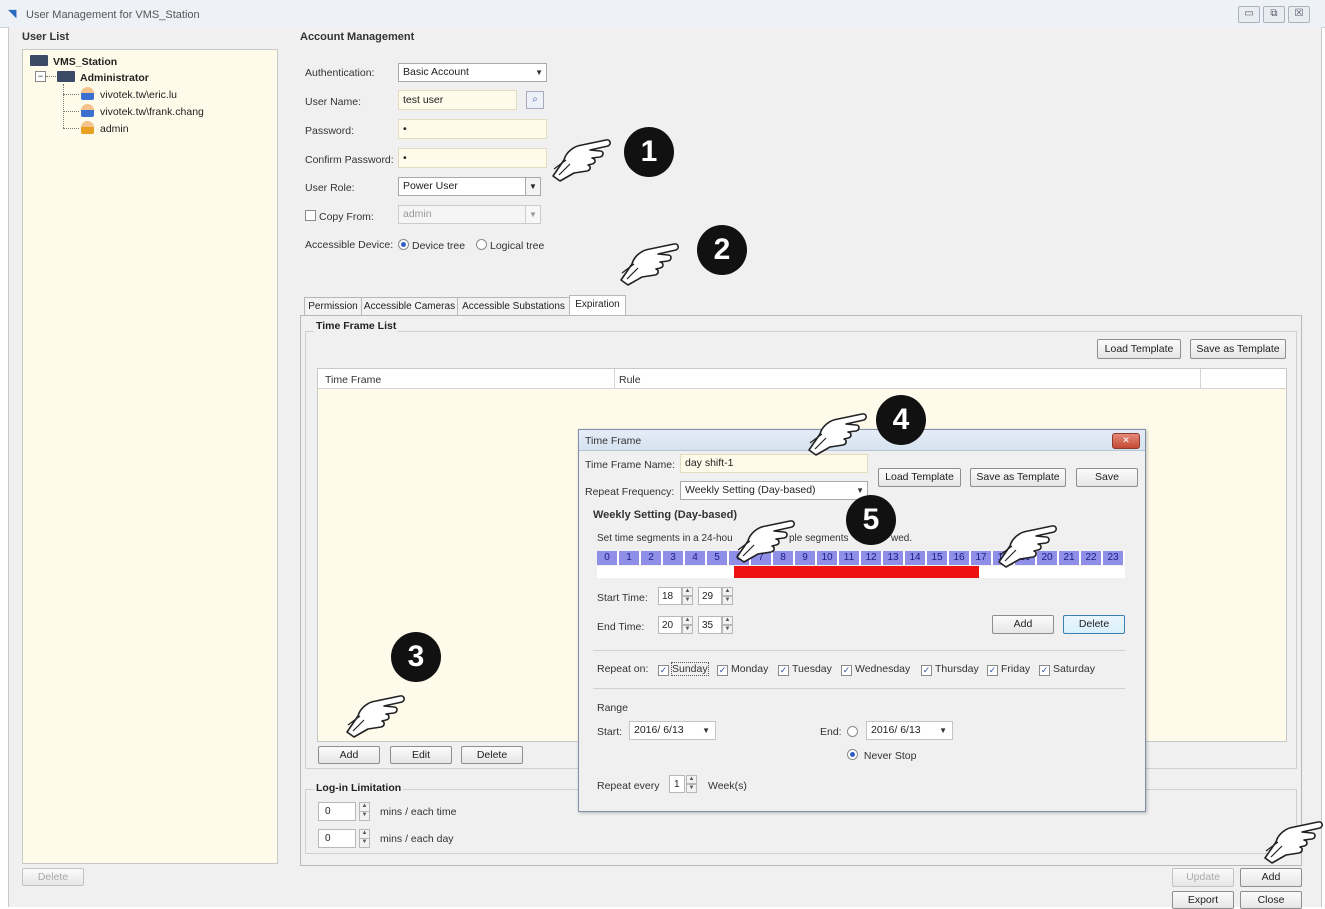 The height and width of the screenshot is (909, 1325). What do you see at coordinates (1067, 669) in the screenshot?
I see `repeat-day-option: ✓ Saturday` at bounding box center [1067, 669].